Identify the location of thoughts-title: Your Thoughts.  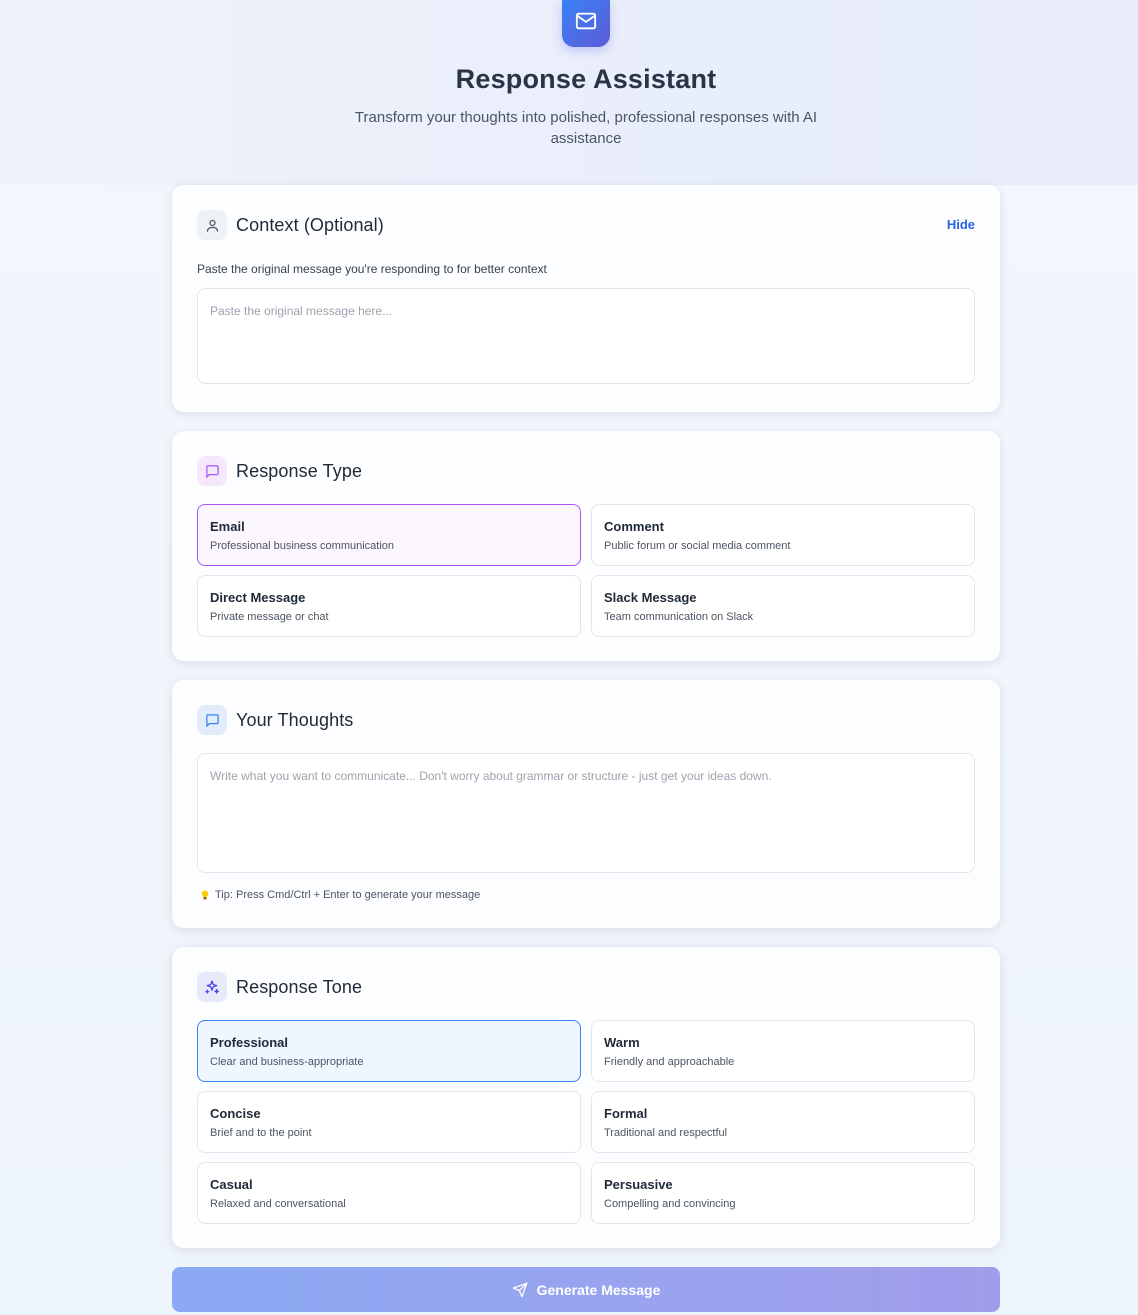
(295, 719).